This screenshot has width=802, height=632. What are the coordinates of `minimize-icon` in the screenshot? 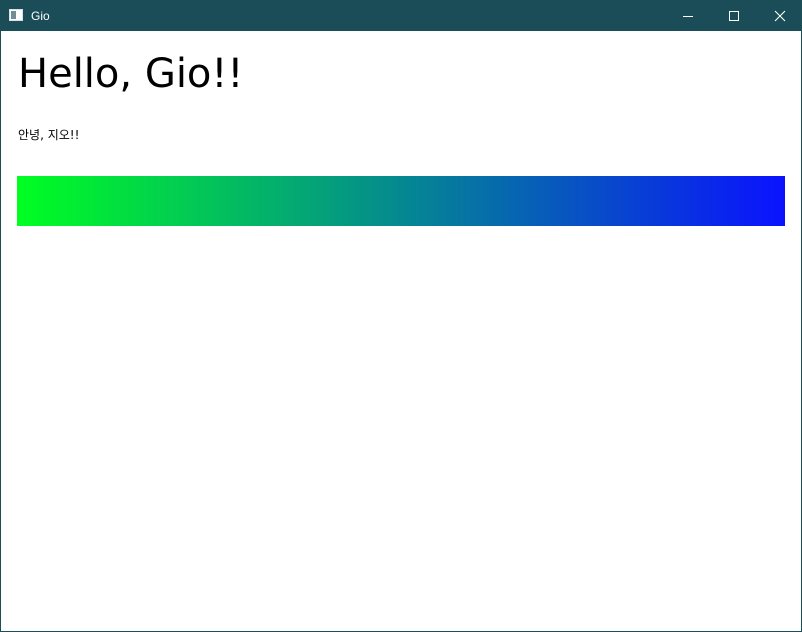 It's located at (688, 16).